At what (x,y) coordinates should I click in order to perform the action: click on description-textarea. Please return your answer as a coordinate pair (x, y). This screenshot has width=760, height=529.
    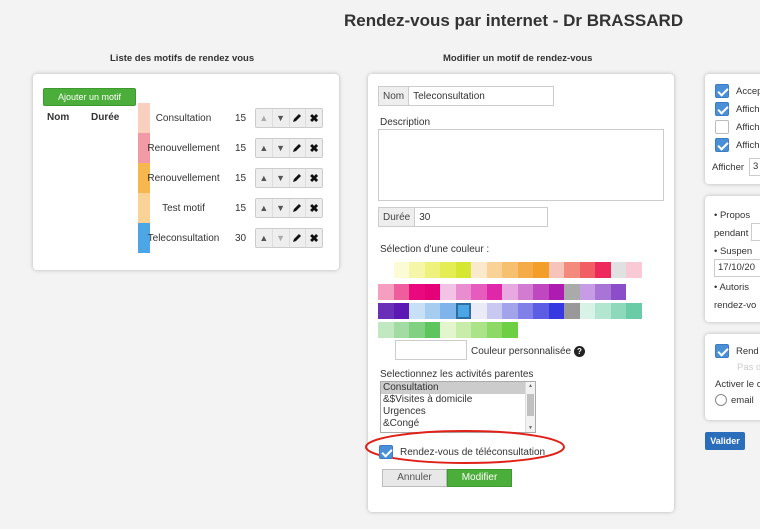
    Looking at the image, I should click on (521, 165).